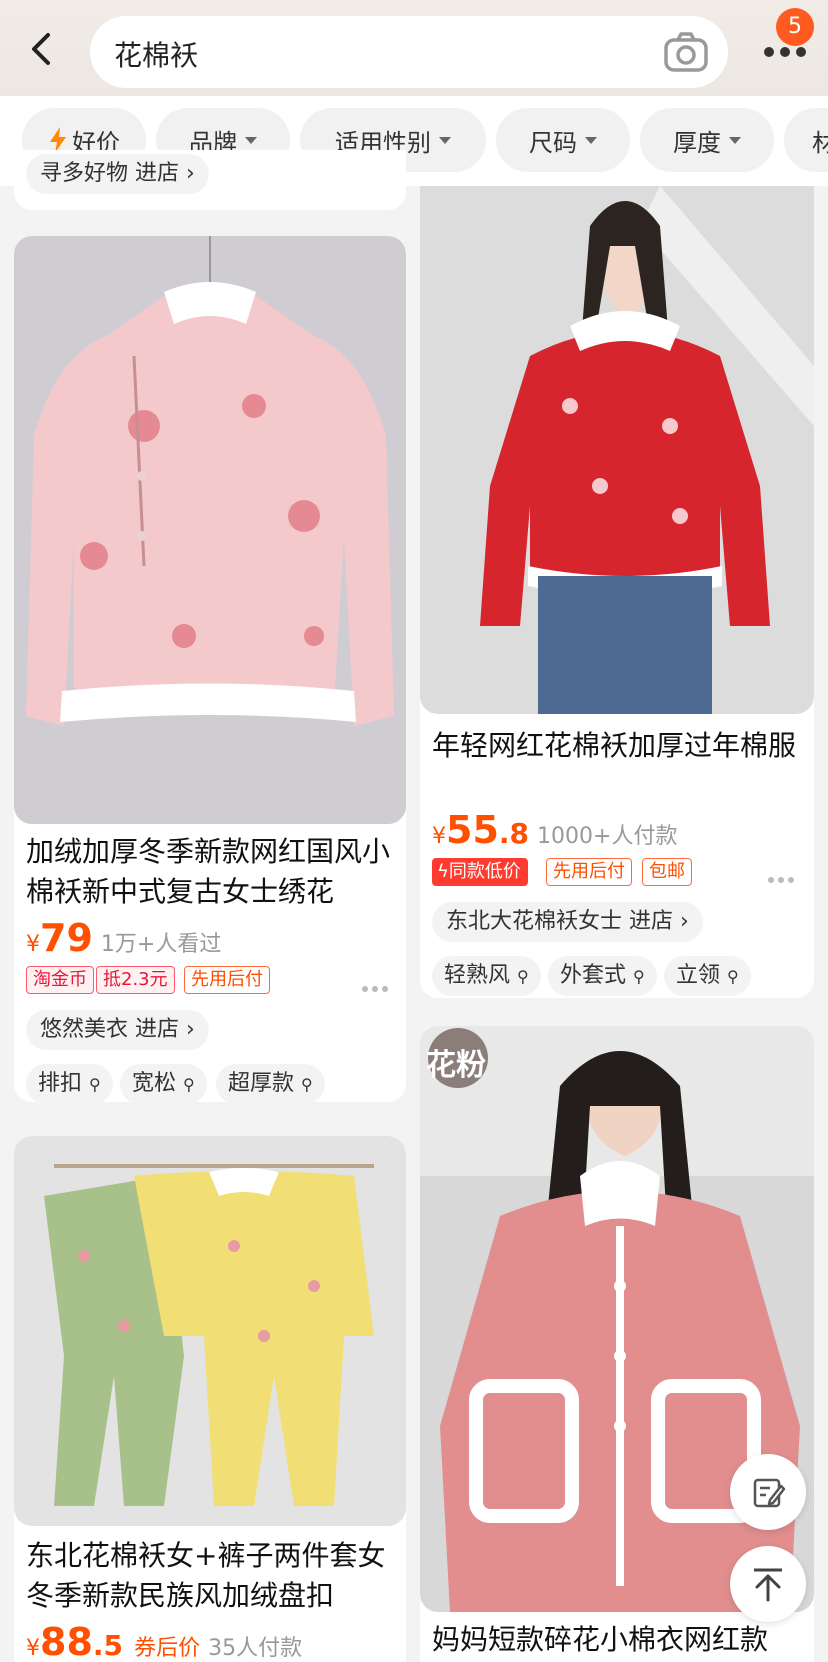  I want to click on product-title: 年轻网红花棉袄加厚过年棉服, so click(614, 745).